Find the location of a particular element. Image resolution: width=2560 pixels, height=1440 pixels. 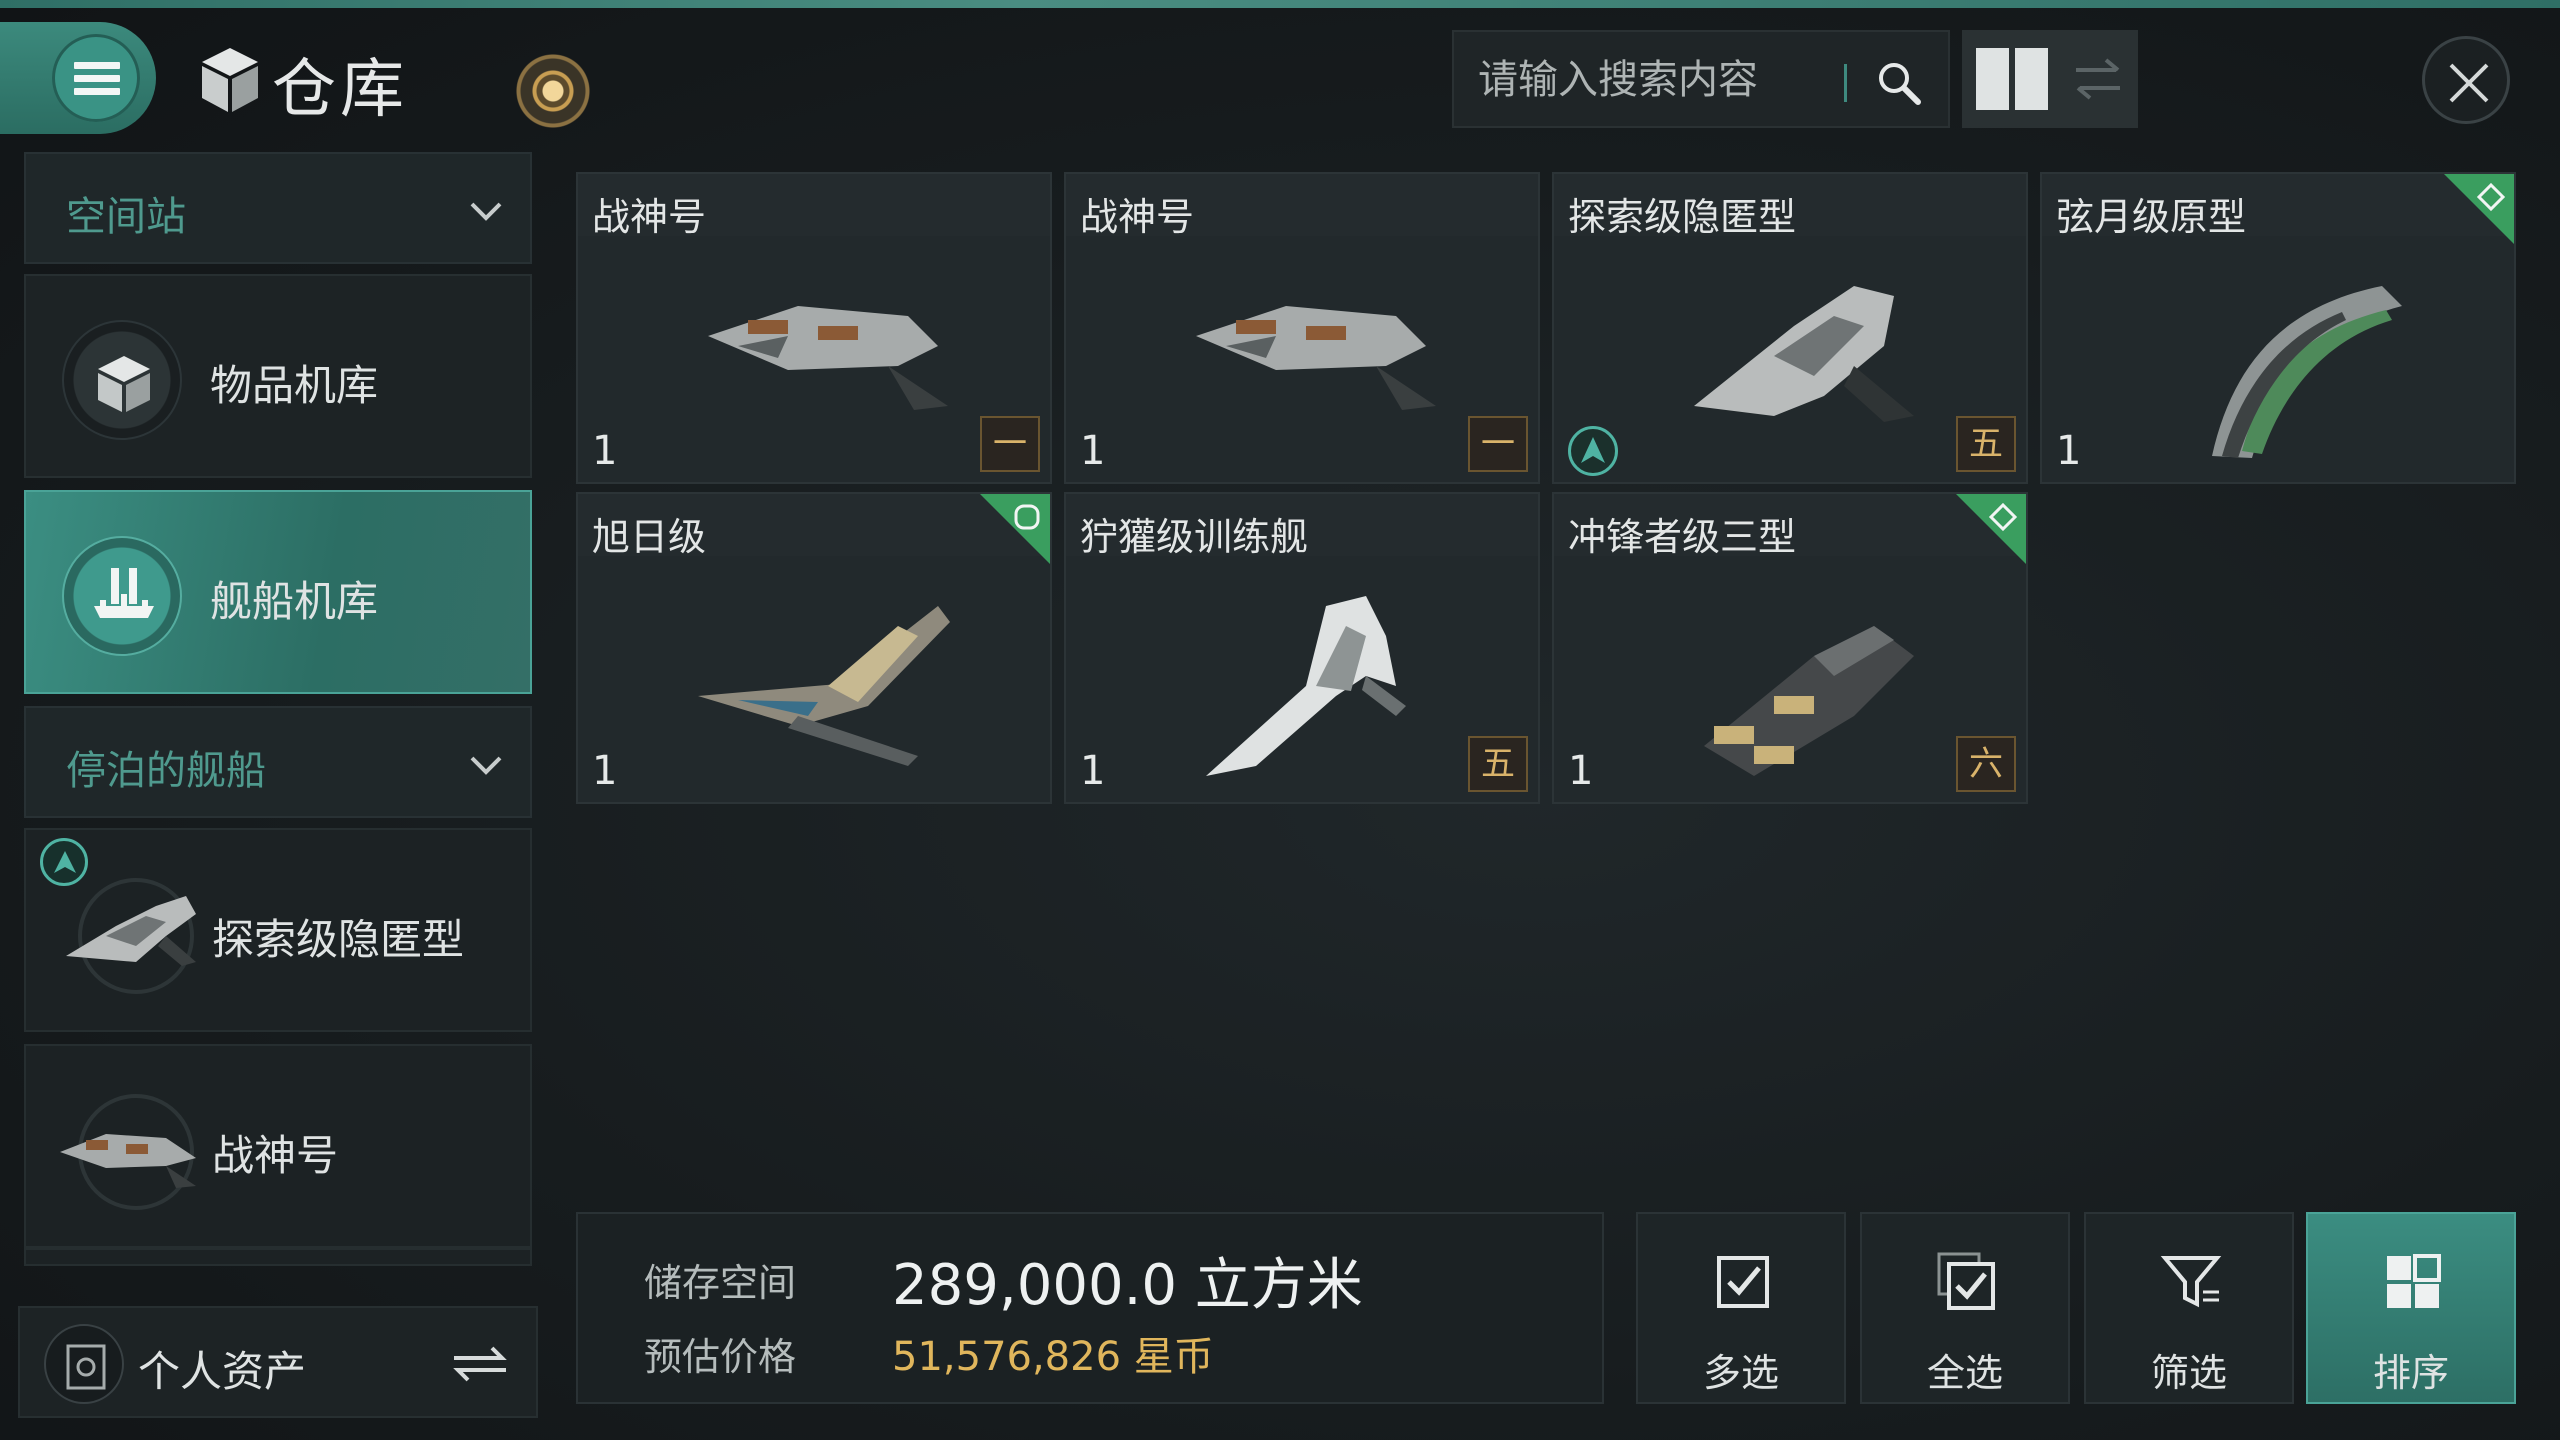

ship-card: 旭日级 1 is located at coordinates (814, 648).